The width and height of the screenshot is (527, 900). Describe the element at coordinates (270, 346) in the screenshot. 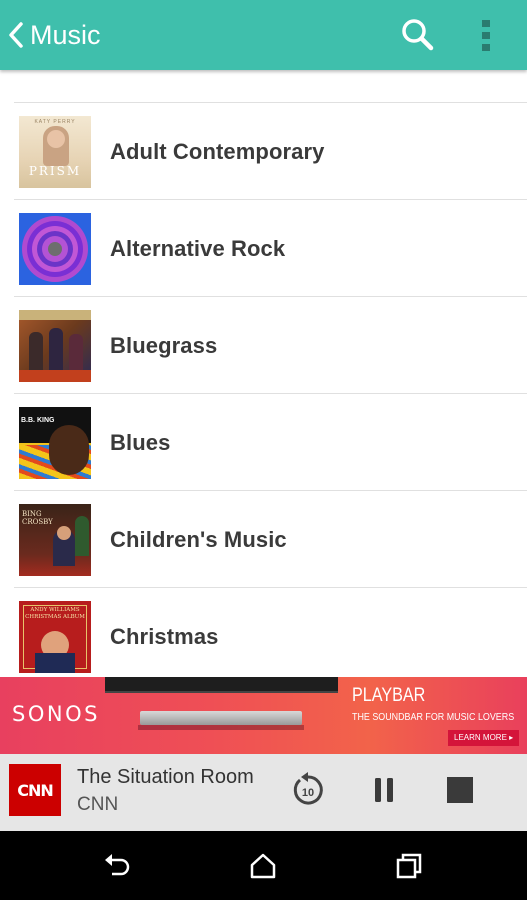

I see `list-item: Bluegrass` at that location.